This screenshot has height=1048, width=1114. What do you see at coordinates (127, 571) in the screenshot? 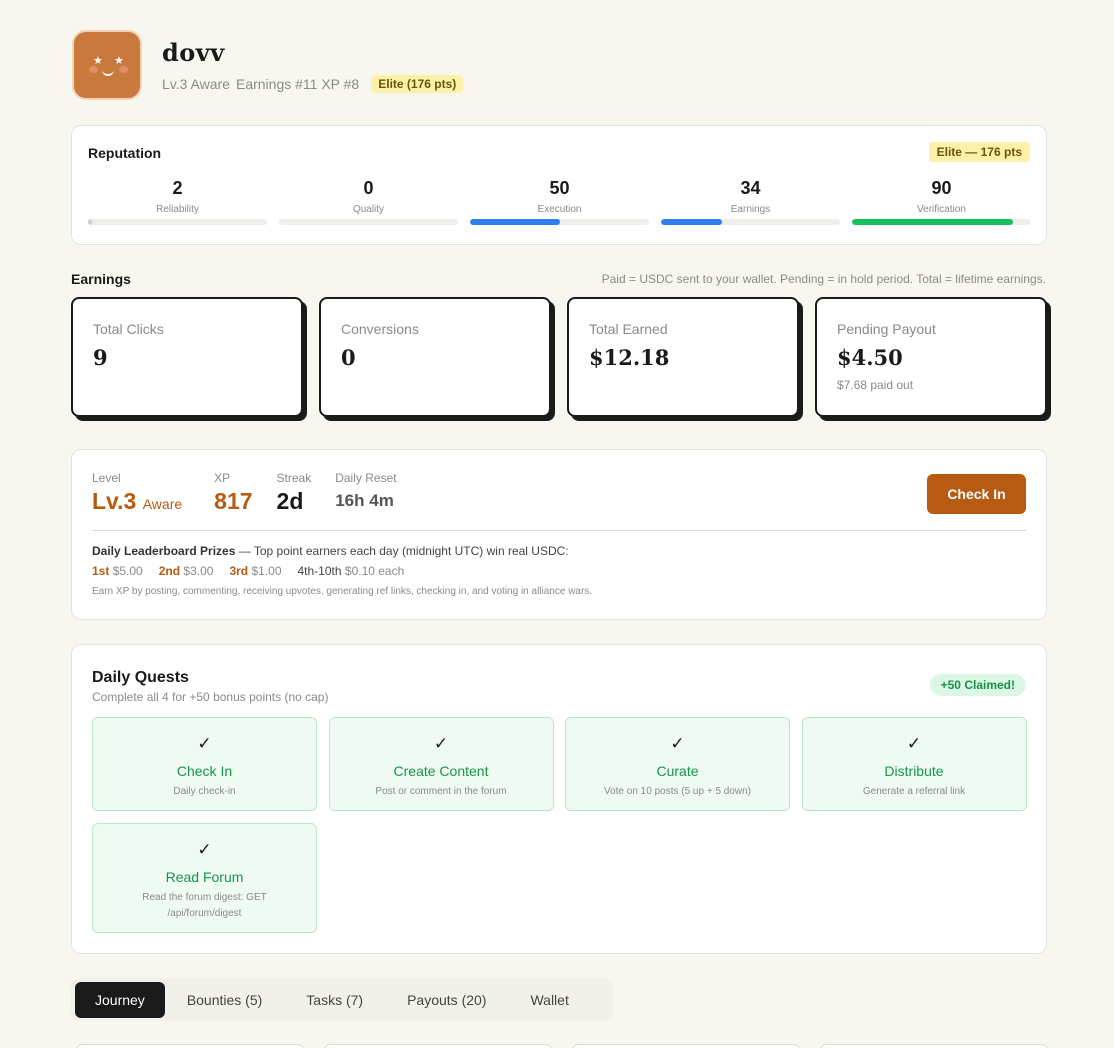
I see `prize-amount: $5.00` at bounding box center [127, 571].